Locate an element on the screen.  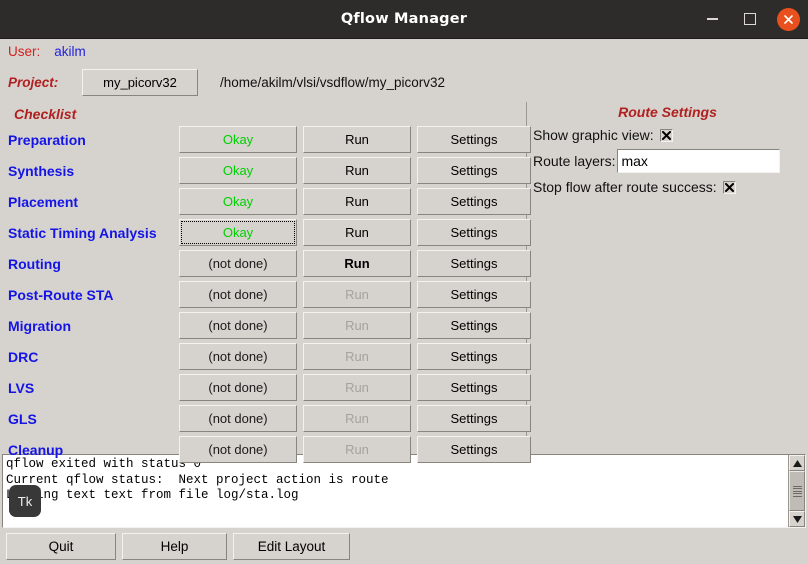
scroll-down-icon is located at coordinates (797, 519).